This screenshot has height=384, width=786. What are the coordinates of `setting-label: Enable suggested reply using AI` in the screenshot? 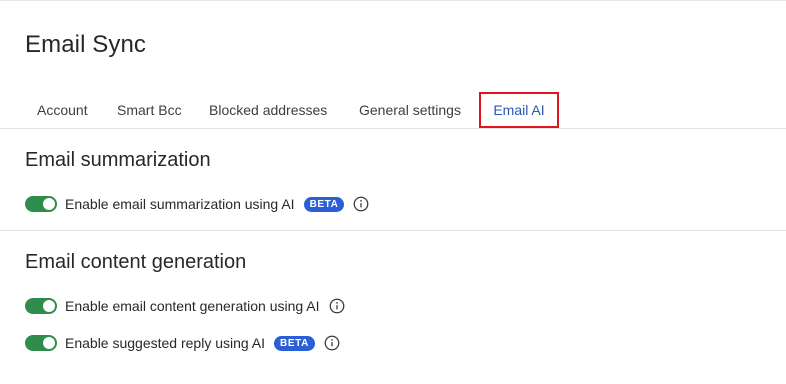 It's located at (165, 343).